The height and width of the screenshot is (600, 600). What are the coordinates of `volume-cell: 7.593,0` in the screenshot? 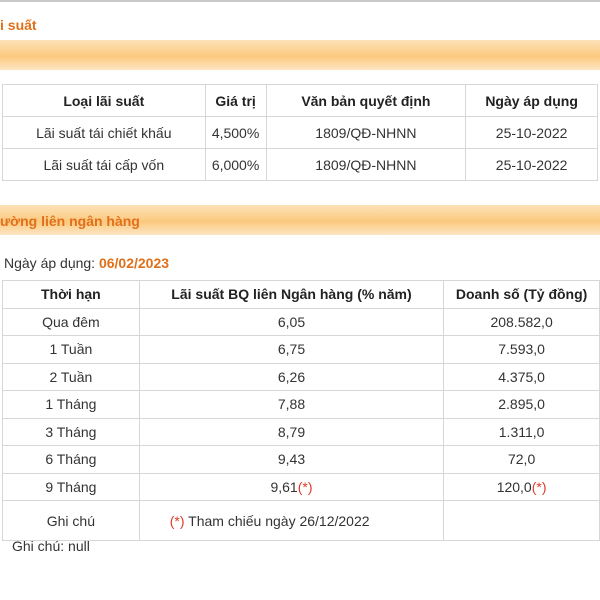 It's located at (521, 349).